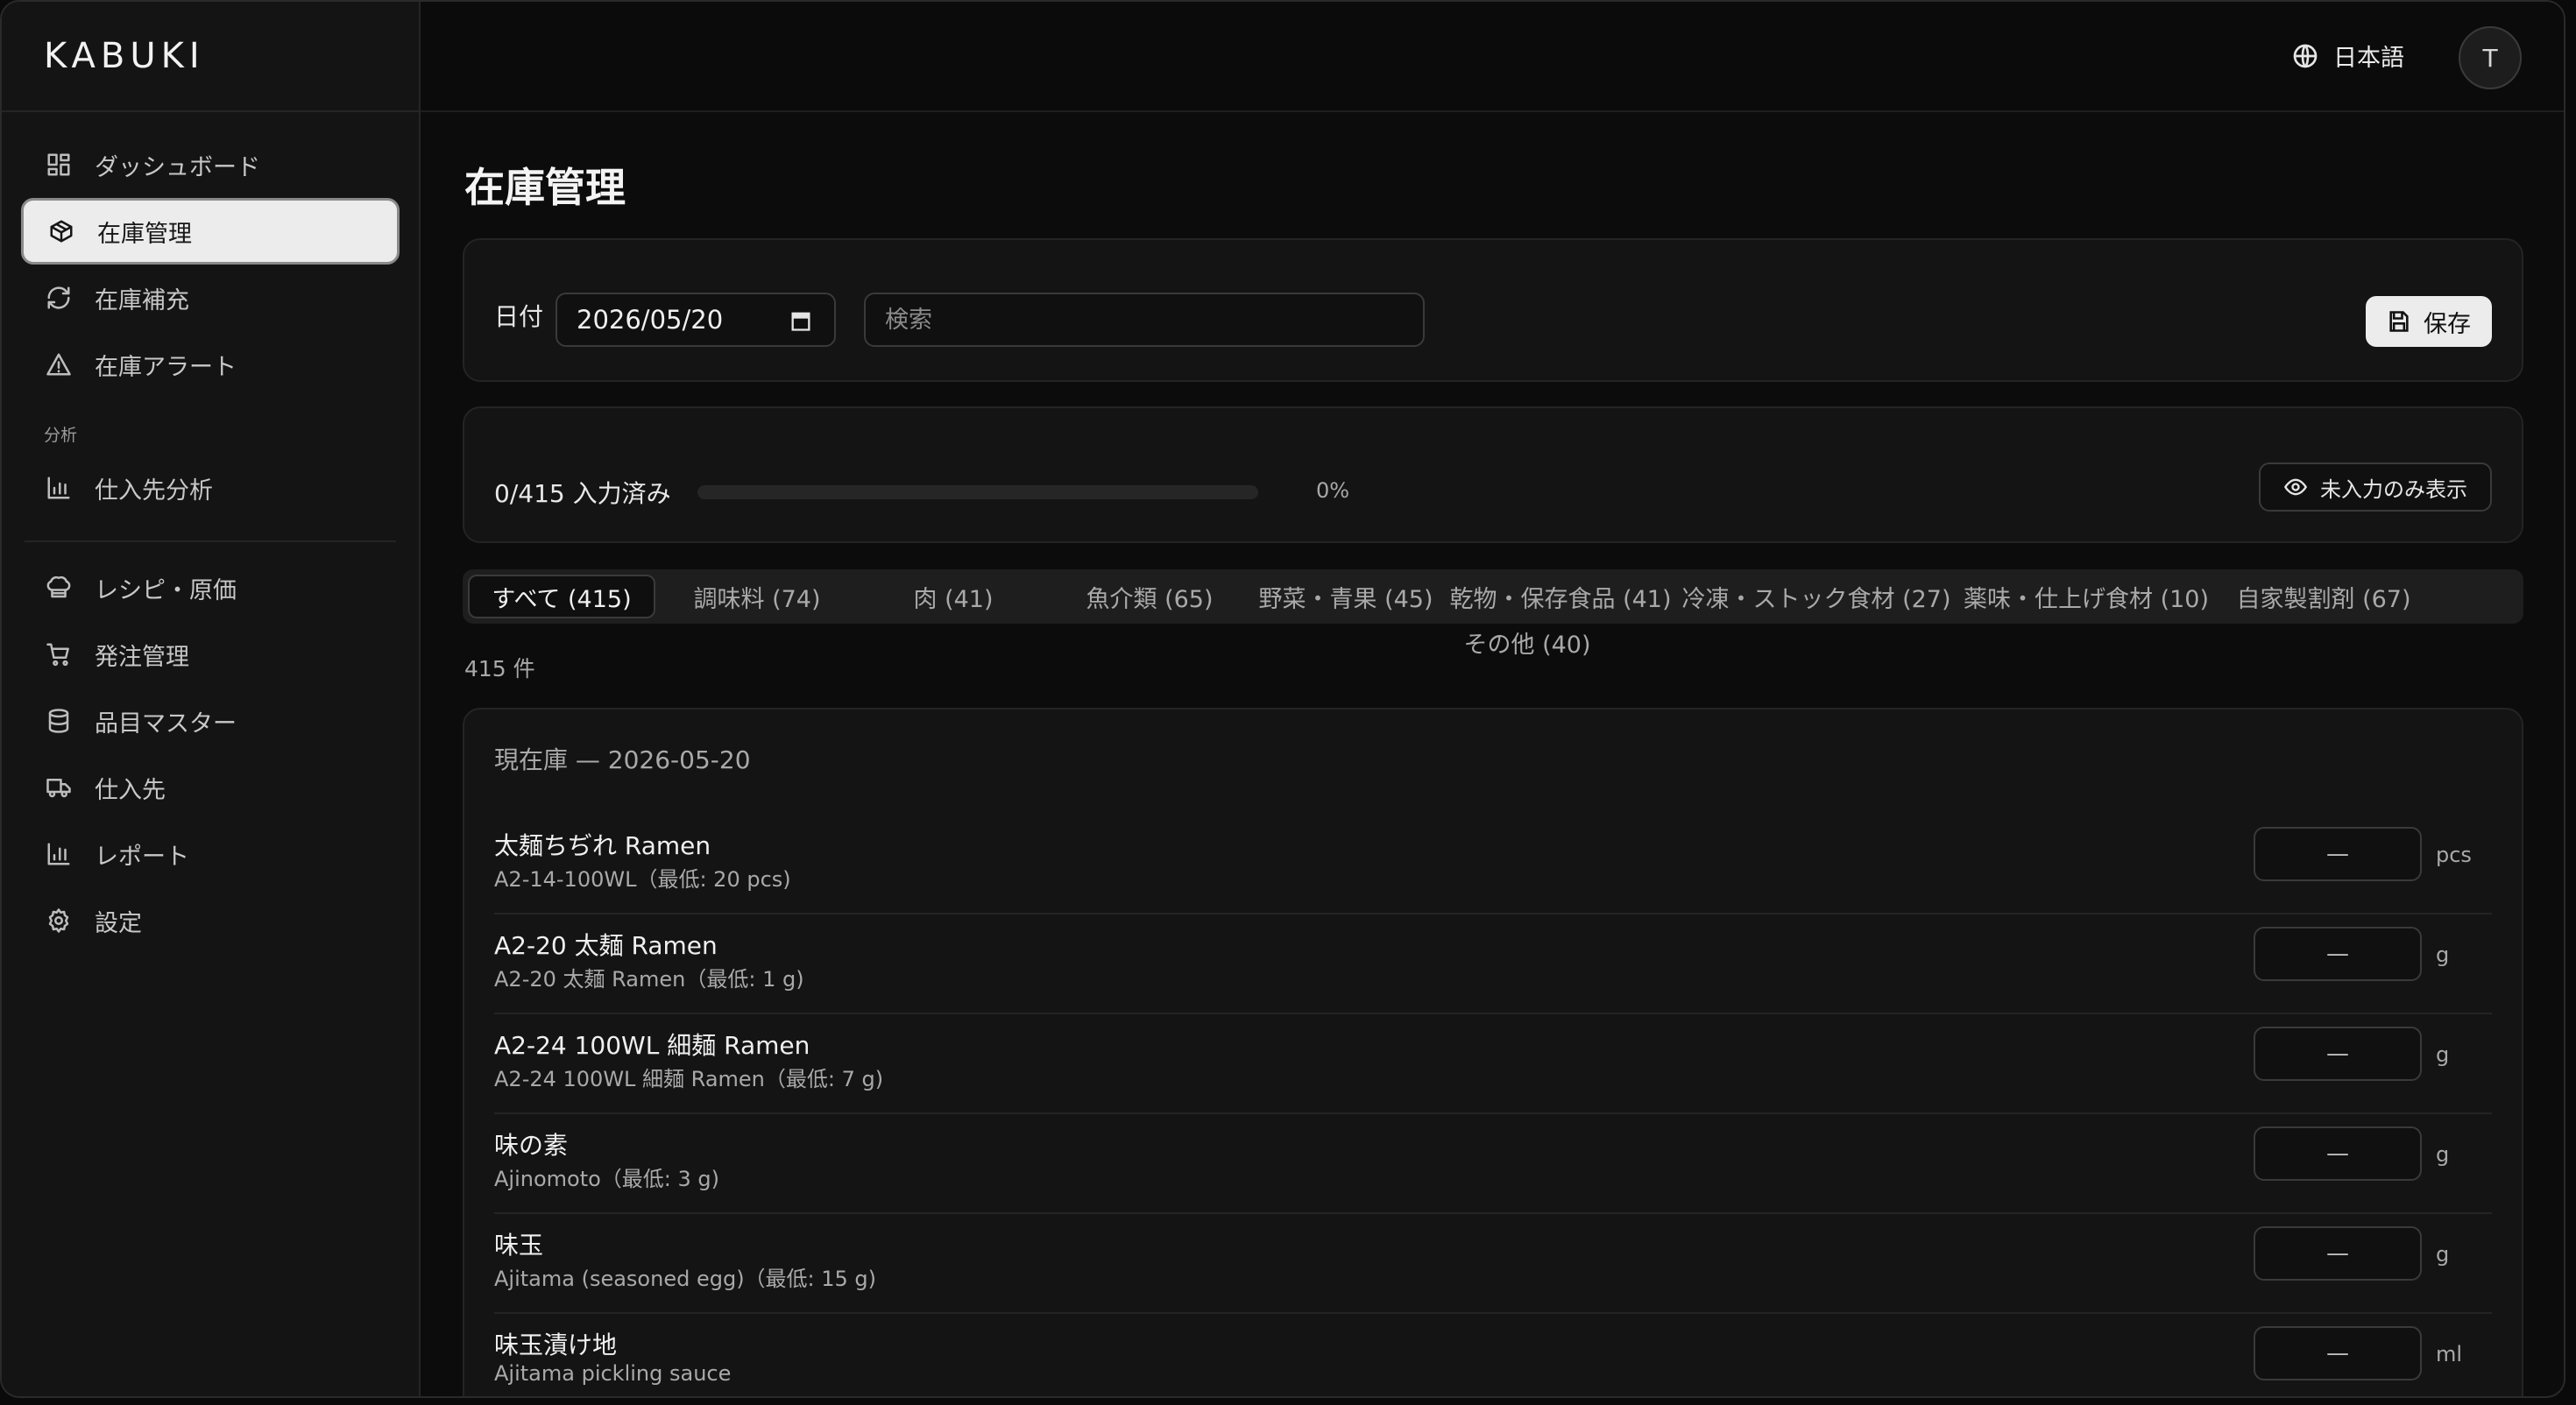 This screenshot has width=2576, height=1405. Describe the element at coordinates (2454, 855) in the screenshot. I see `item-unit: pcs` at that location.